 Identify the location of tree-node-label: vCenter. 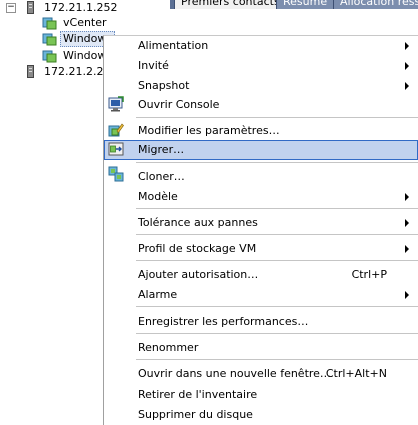
(85, 22).